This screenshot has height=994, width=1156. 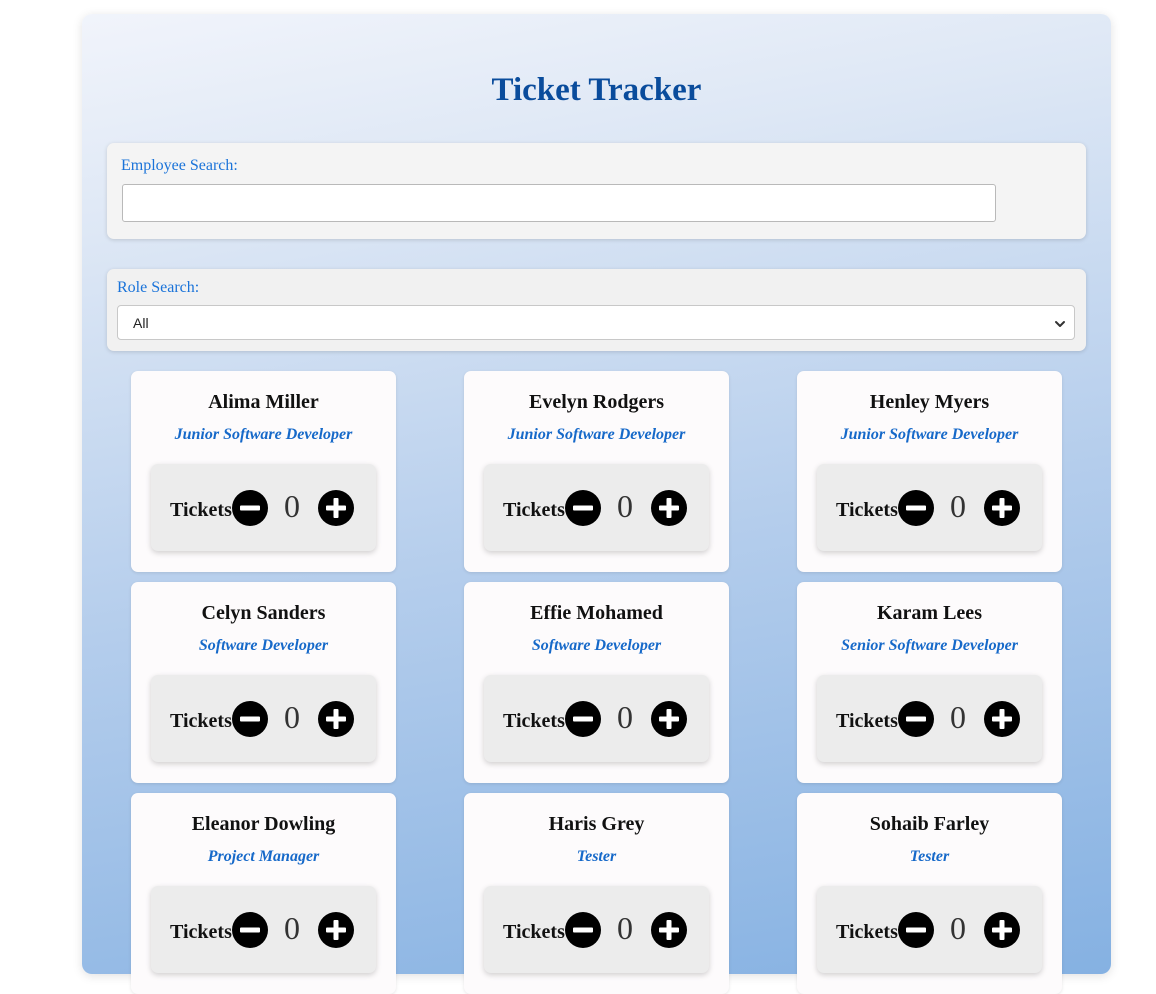 I want to click on employee-name: Effie Mohamed, so click(x=596, y=613).